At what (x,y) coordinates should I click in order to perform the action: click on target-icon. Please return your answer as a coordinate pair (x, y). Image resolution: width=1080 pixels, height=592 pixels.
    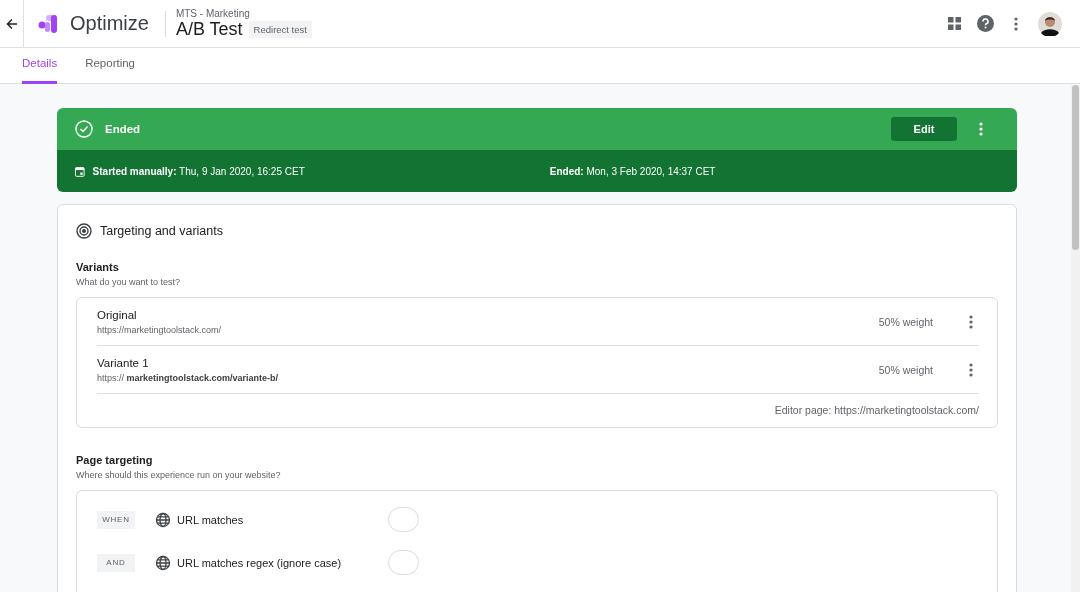
    Looking at the image, I should click on (84, 231).